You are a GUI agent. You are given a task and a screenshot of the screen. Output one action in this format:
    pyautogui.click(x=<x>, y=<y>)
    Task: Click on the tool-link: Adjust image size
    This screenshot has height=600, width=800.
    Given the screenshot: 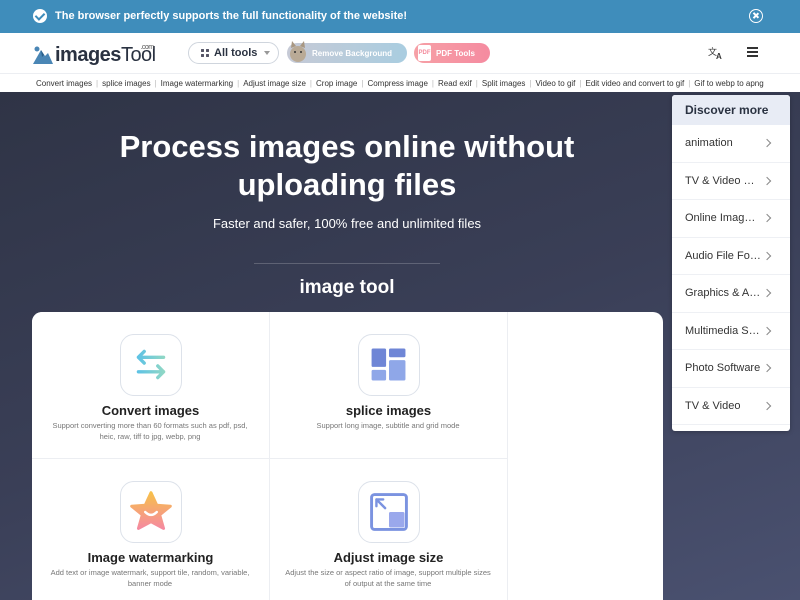 What is the action you would take?
    pyautogui.click(x=274, y=83)
    